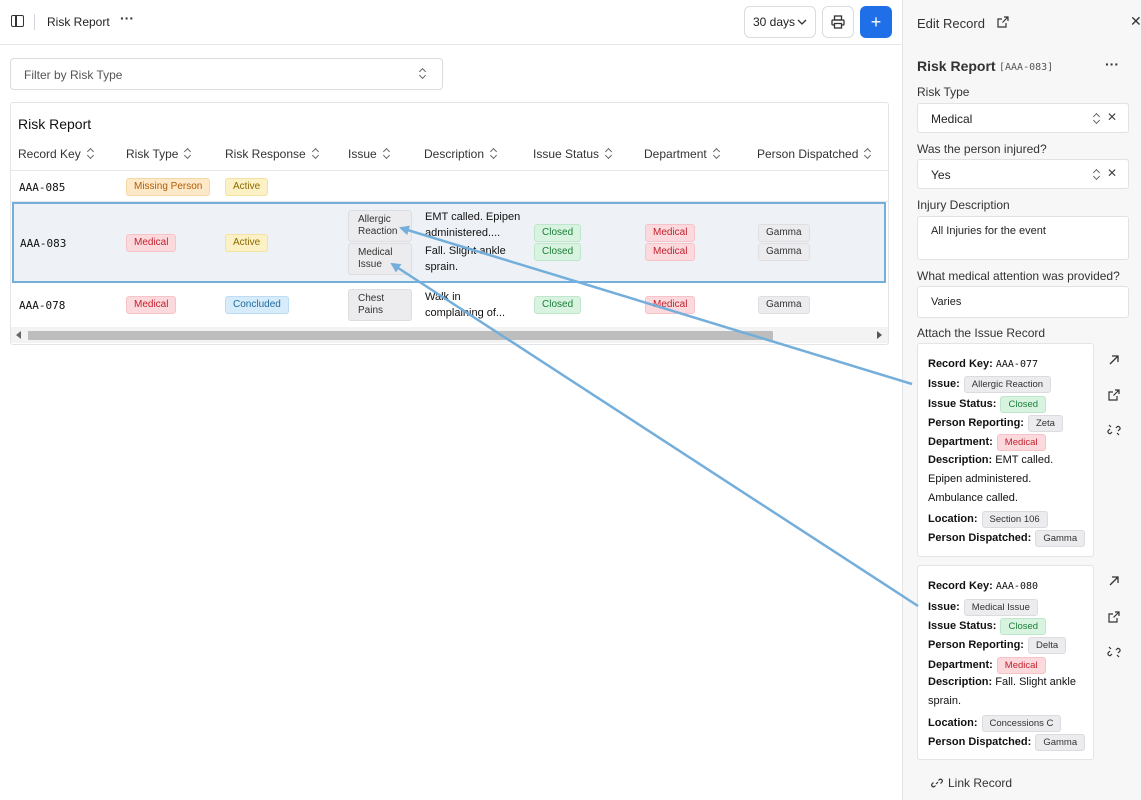  I want to click on print-button, so click(838, 22).